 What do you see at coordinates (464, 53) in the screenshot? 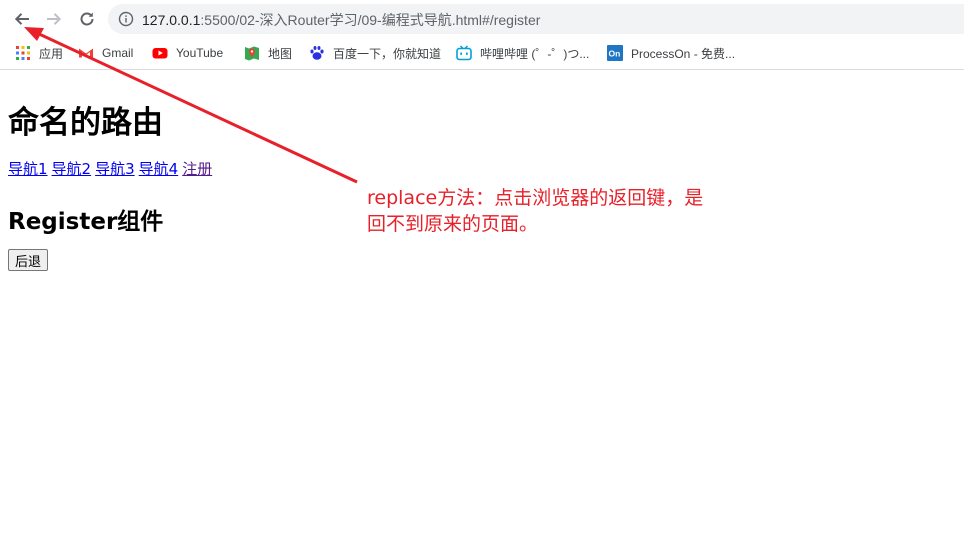
I see `bilibili-icon` at bounding box center [464, 53].